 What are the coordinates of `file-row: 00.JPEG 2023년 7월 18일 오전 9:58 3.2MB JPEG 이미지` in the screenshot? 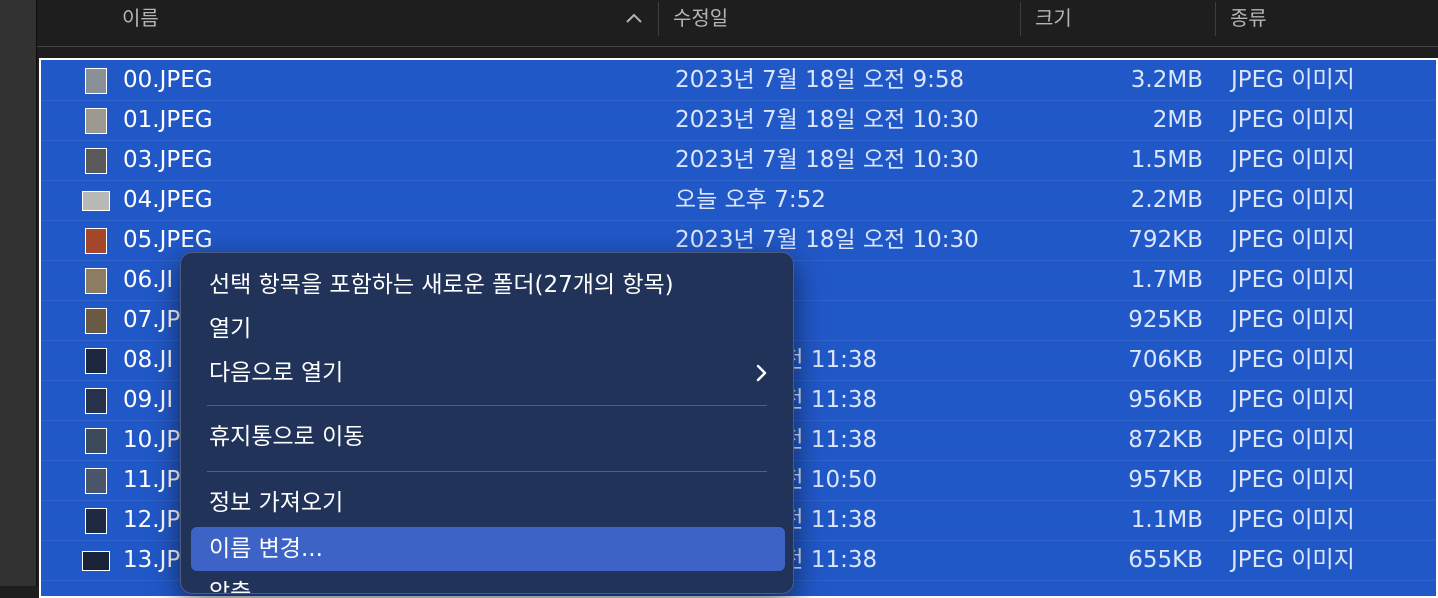 It's located at (739, 80).